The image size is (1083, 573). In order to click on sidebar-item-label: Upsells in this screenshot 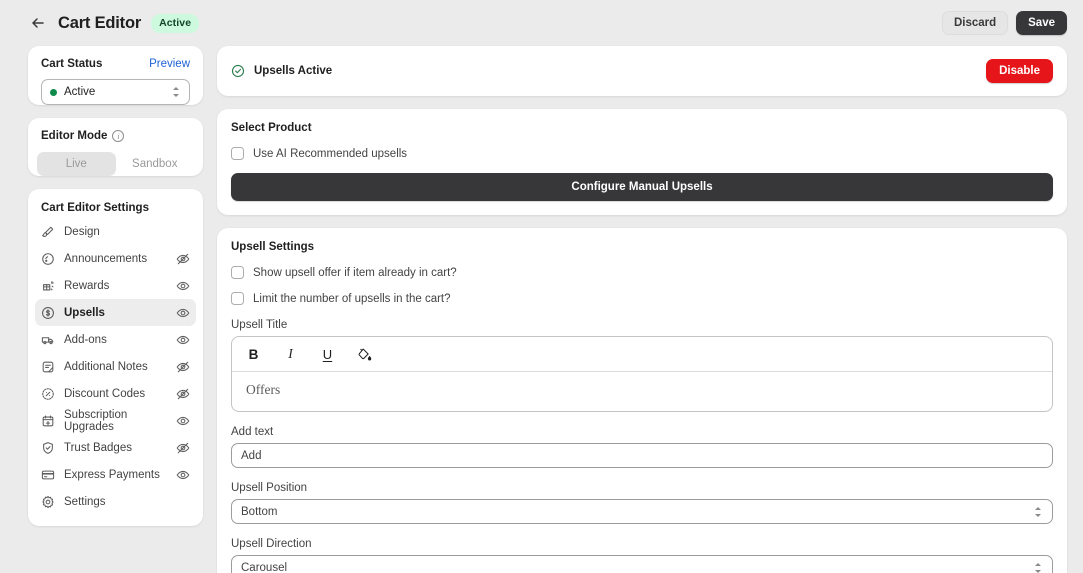, I will do `click(84, 312)`.